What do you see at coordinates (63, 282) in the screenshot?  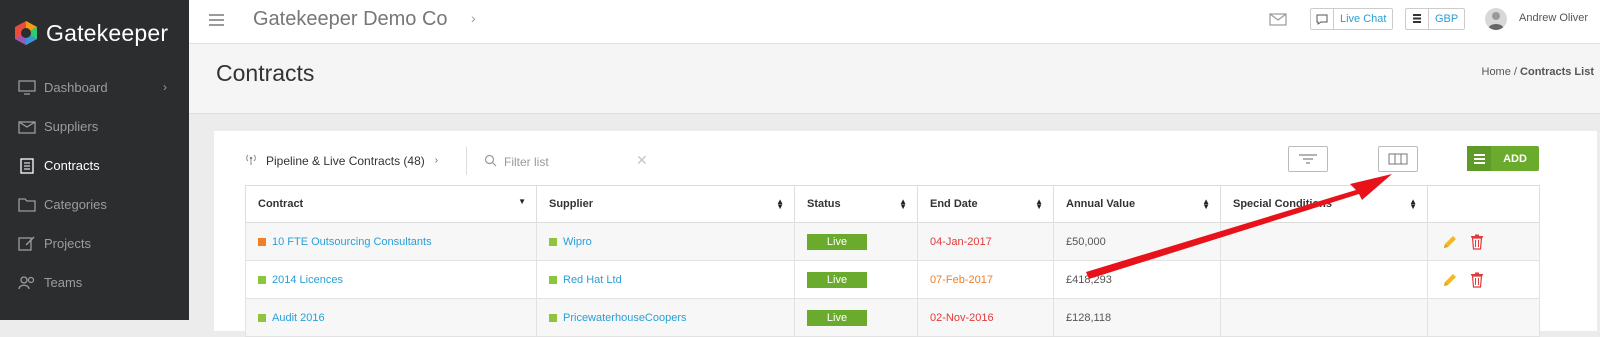 I see `sidebar-item-label: Teams` at bounding box center [63, 282].